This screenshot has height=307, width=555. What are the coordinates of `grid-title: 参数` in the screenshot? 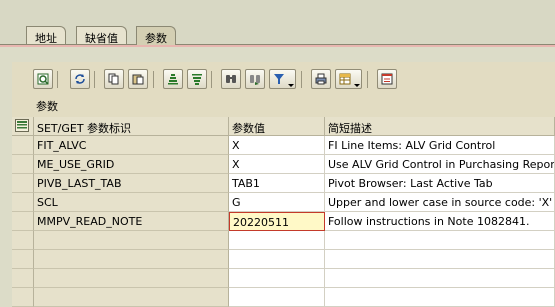 It's located at (47, 106).